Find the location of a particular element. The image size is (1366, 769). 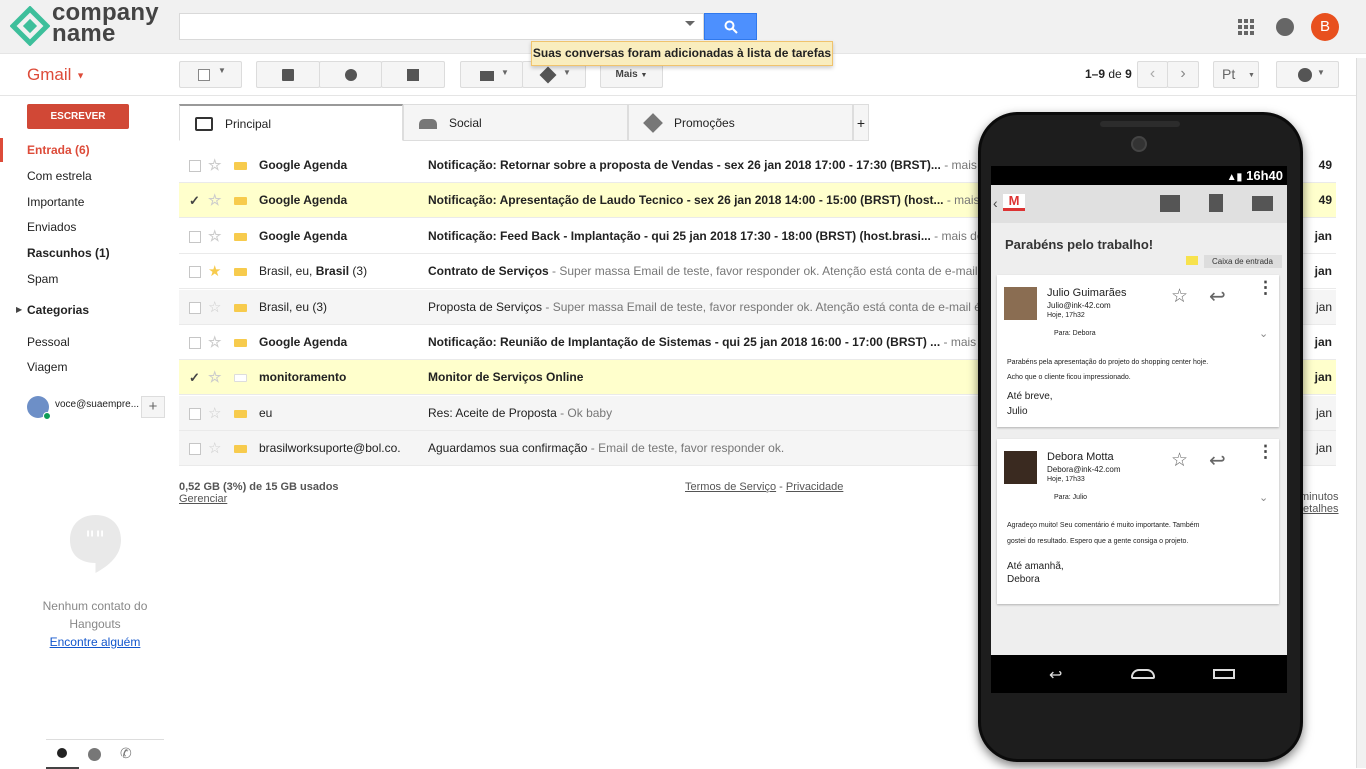

nav-home-icon is located at coordinates (1143, 674).